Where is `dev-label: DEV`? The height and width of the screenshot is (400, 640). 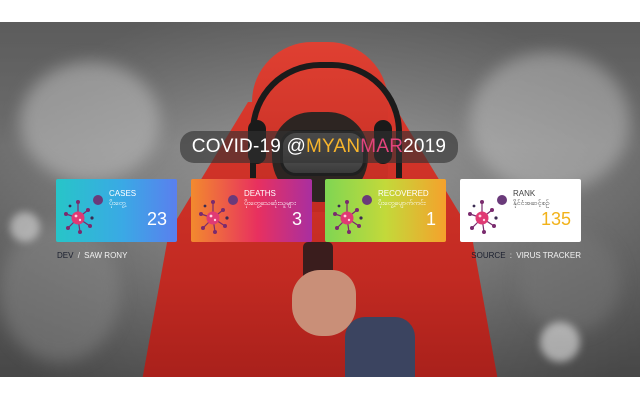 dev-label: DEV is located at coordinates (65, 255).